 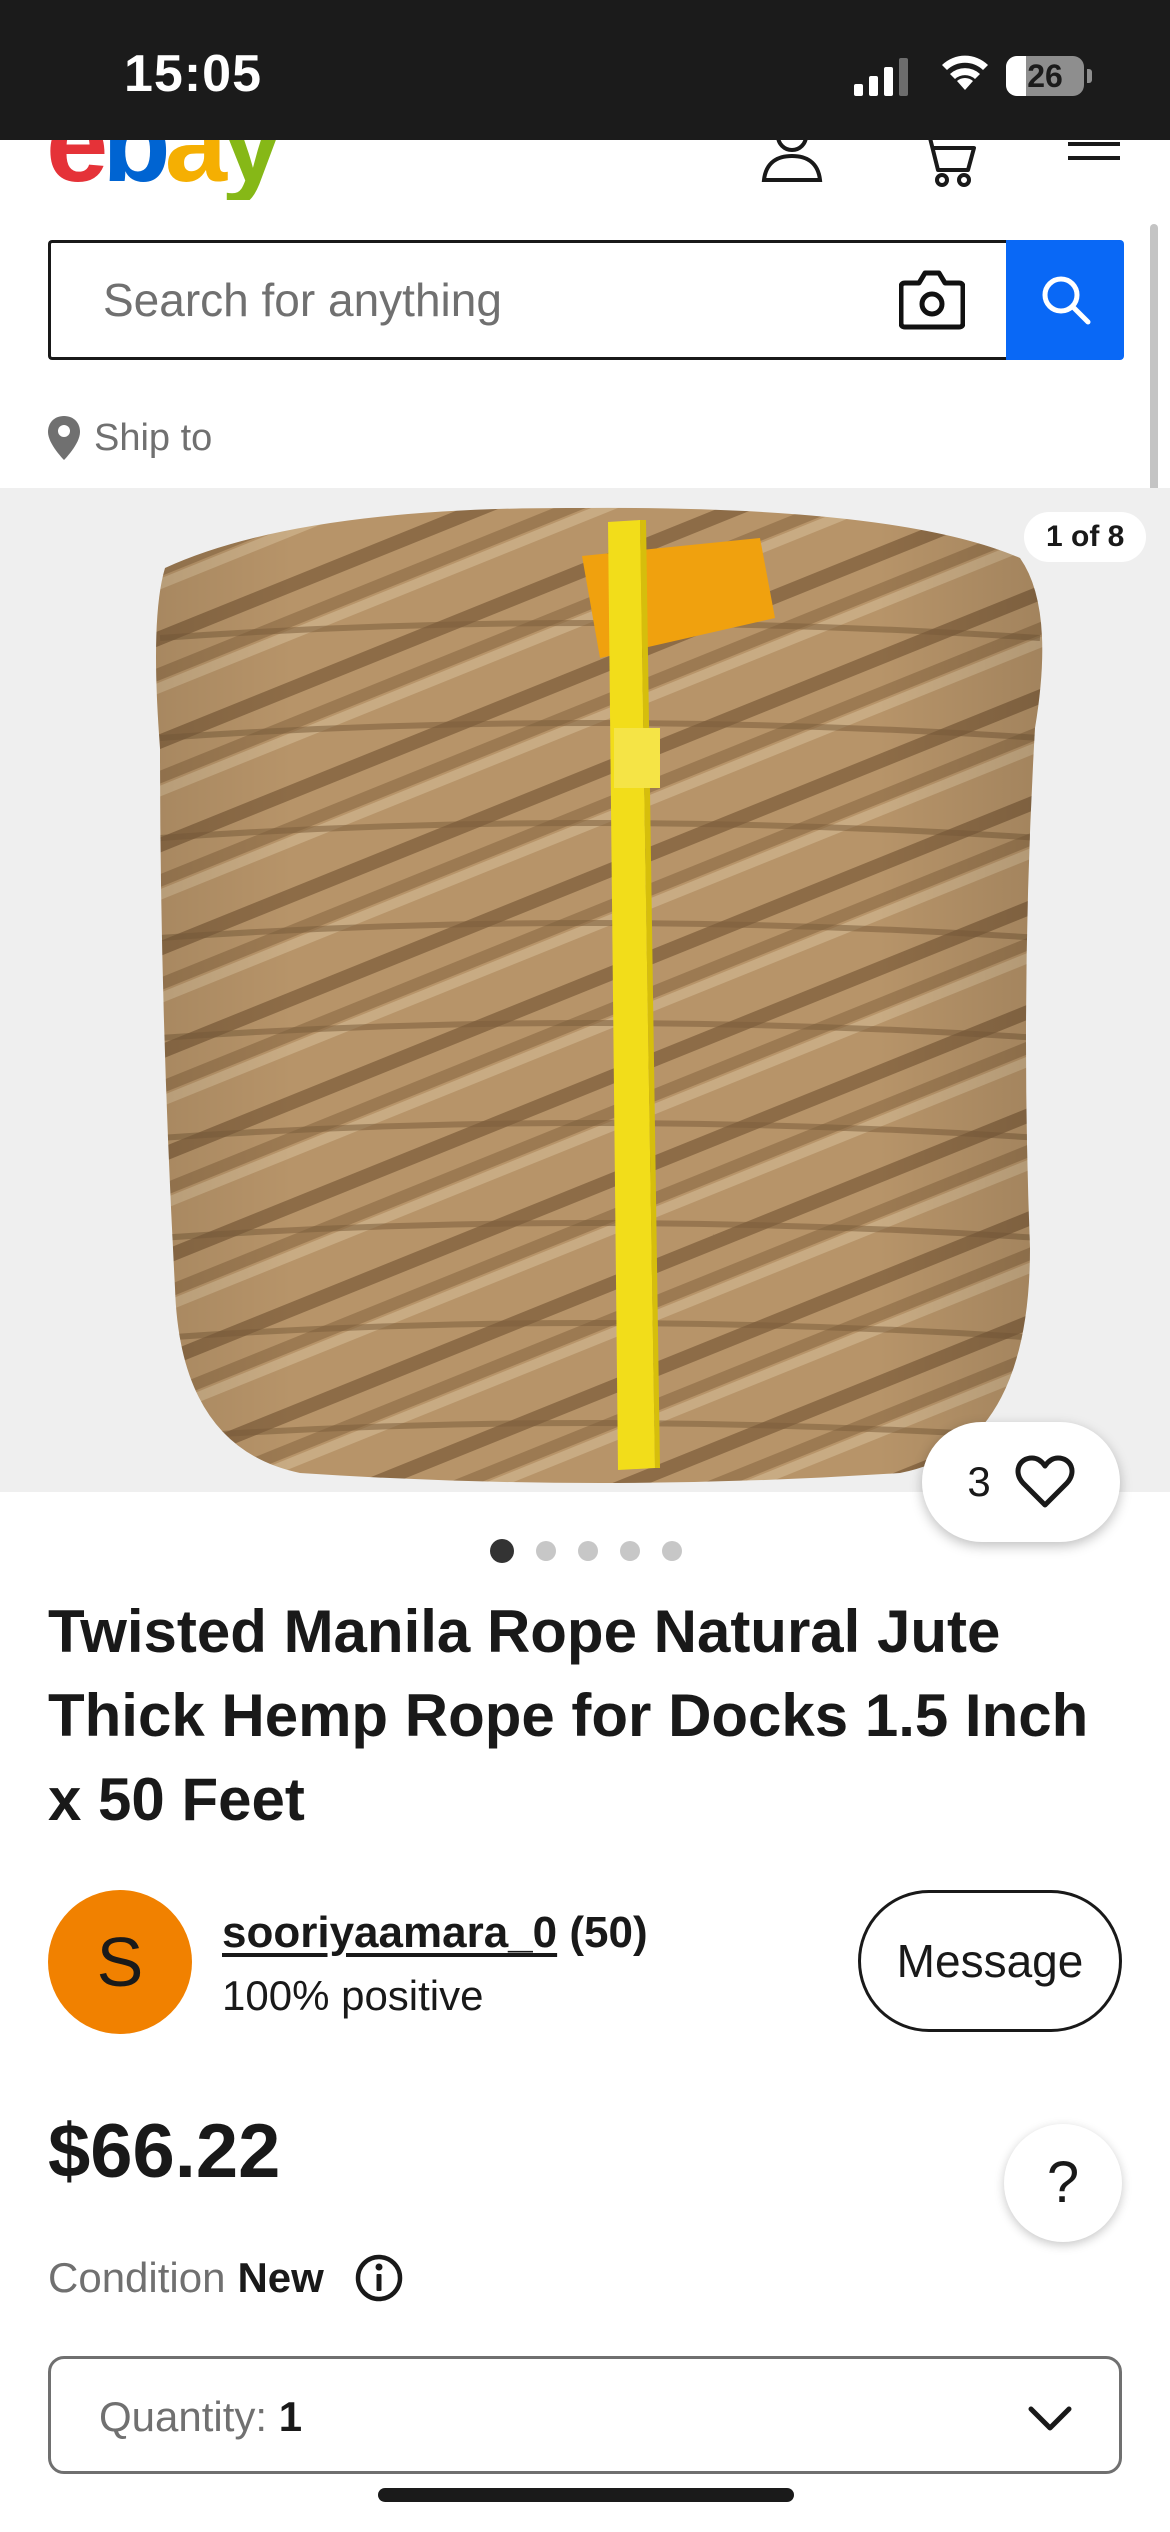 What do you see at coordinates (792, 163) in the screenshot?
I see `account-icon` at bounding box center [792, 163].